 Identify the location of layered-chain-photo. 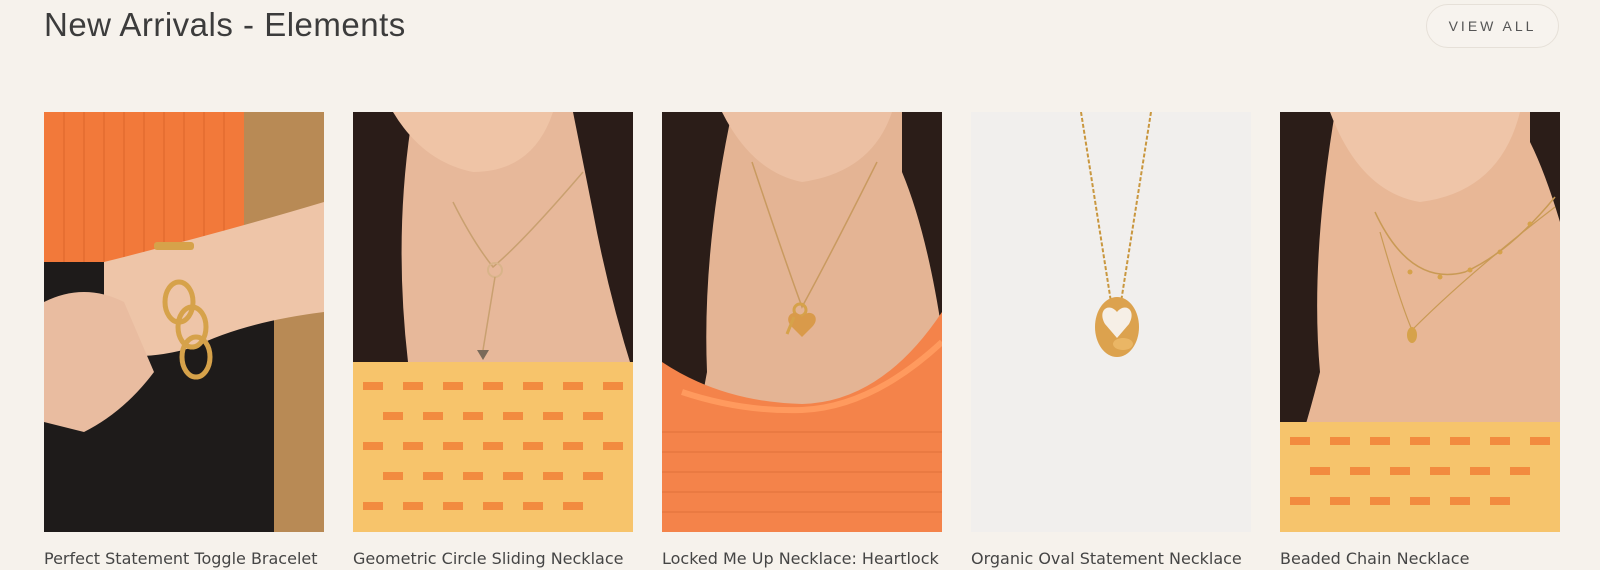
(1420, 322).